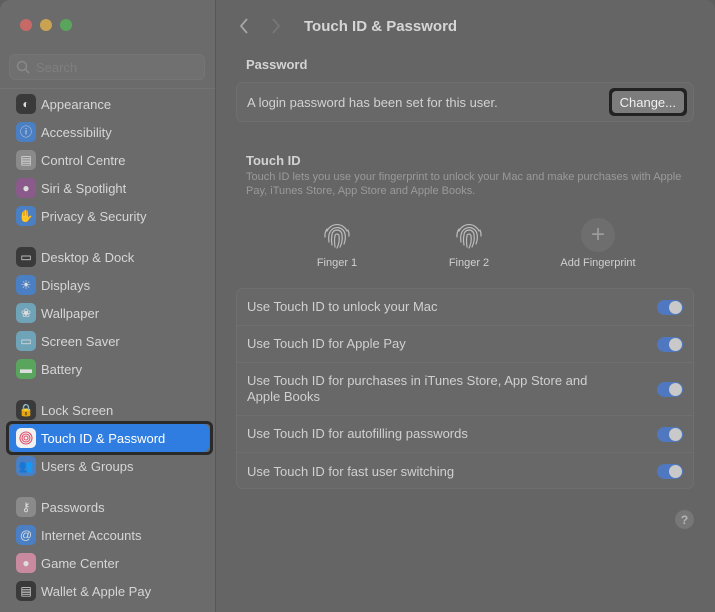  What do you see at coordinates (26, 410) in the screenshot?
I see `lock-icon: 🔒` at bounding box center [26, 410].